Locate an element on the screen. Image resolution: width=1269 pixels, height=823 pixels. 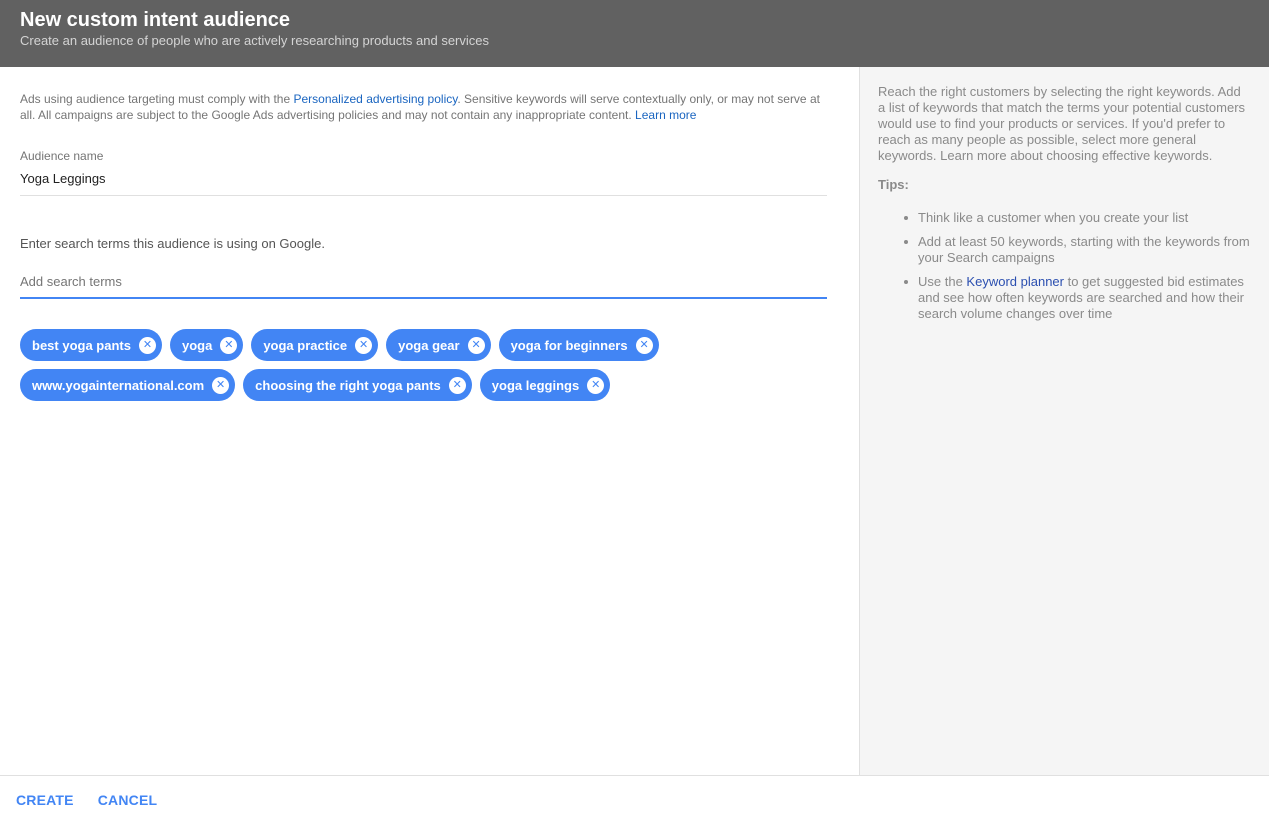
audience-name-field: Yoga Leggings is located at coordinates (423, 183).